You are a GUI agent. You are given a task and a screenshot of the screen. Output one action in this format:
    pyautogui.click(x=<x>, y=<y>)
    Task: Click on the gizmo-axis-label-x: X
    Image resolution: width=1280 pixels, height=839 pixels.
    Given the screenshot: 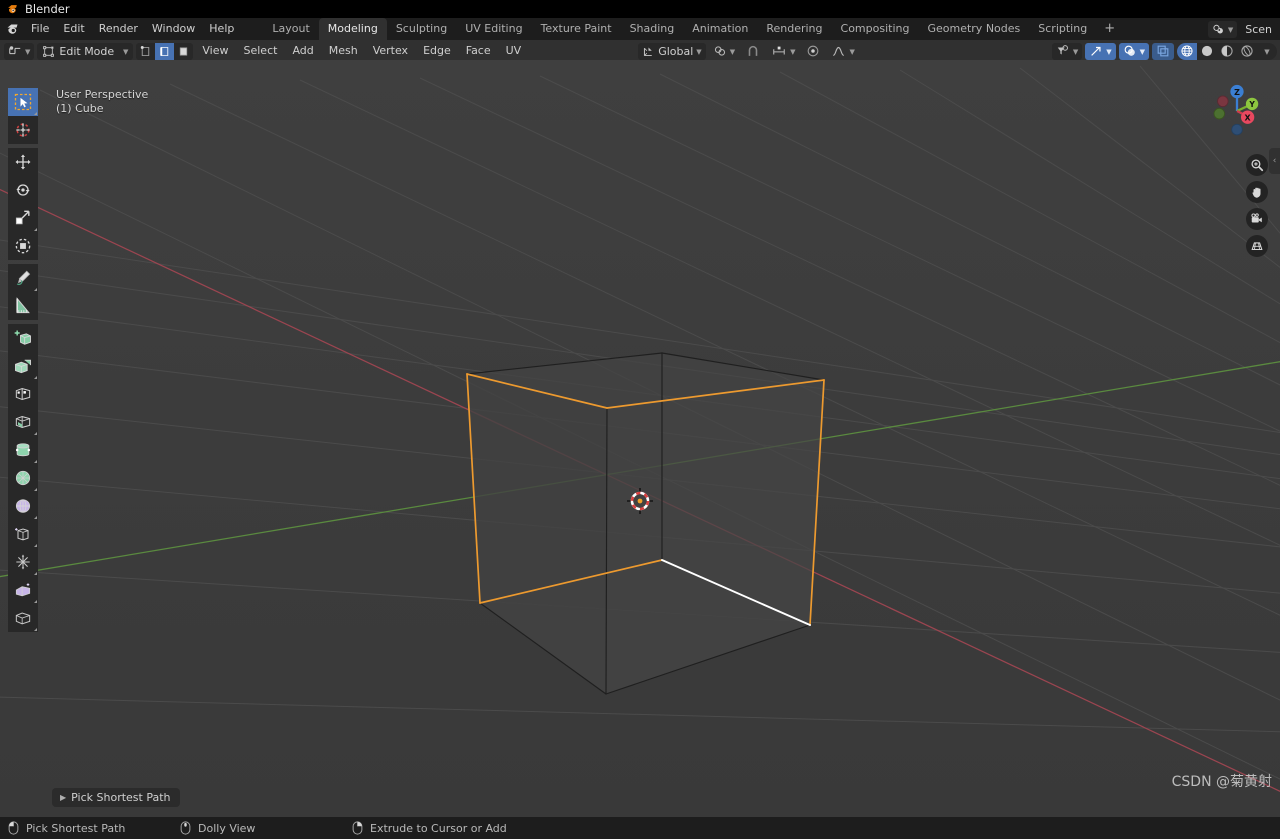 What is the action you would take?
    pyautogui.click(x=1248, y=117)
    